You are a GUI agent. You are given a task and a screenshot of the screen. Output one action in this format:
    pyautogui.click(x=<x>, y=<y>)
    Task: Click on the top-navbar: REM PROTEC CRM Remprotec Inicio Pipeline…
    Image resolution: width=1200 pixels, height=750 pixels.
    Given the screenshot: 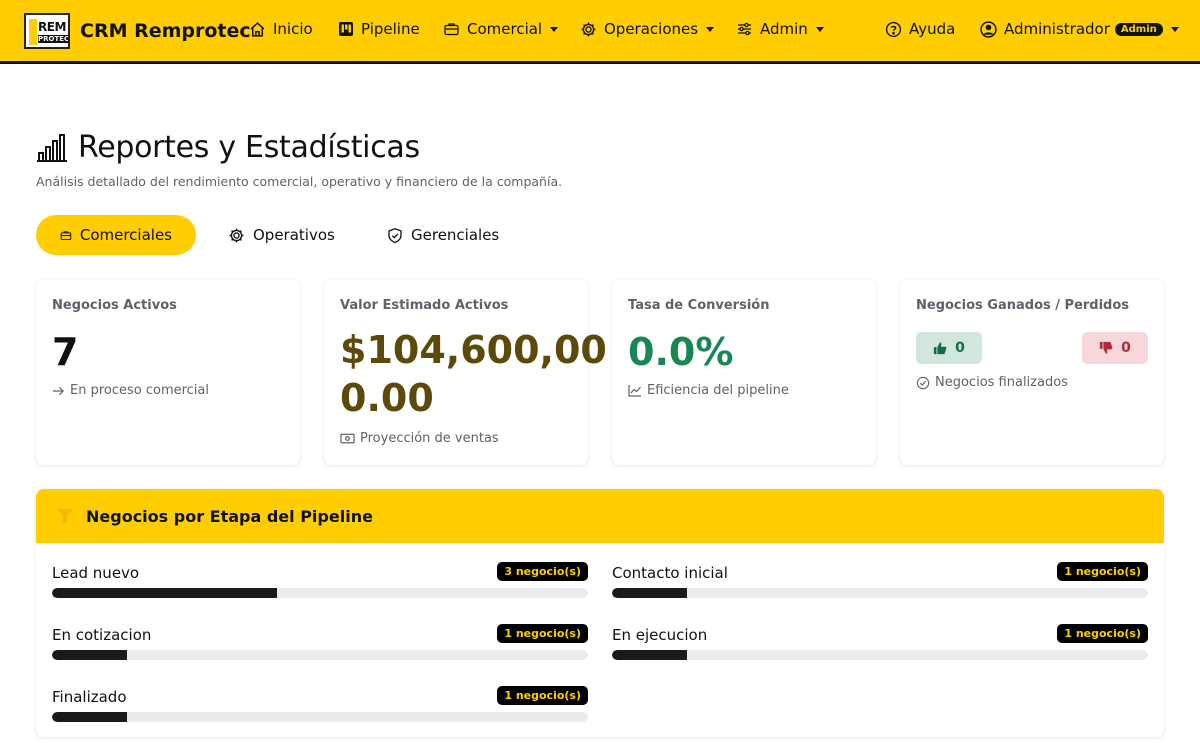 What is the action you would take?
    pyautogui.click(x=600, y=32)
    